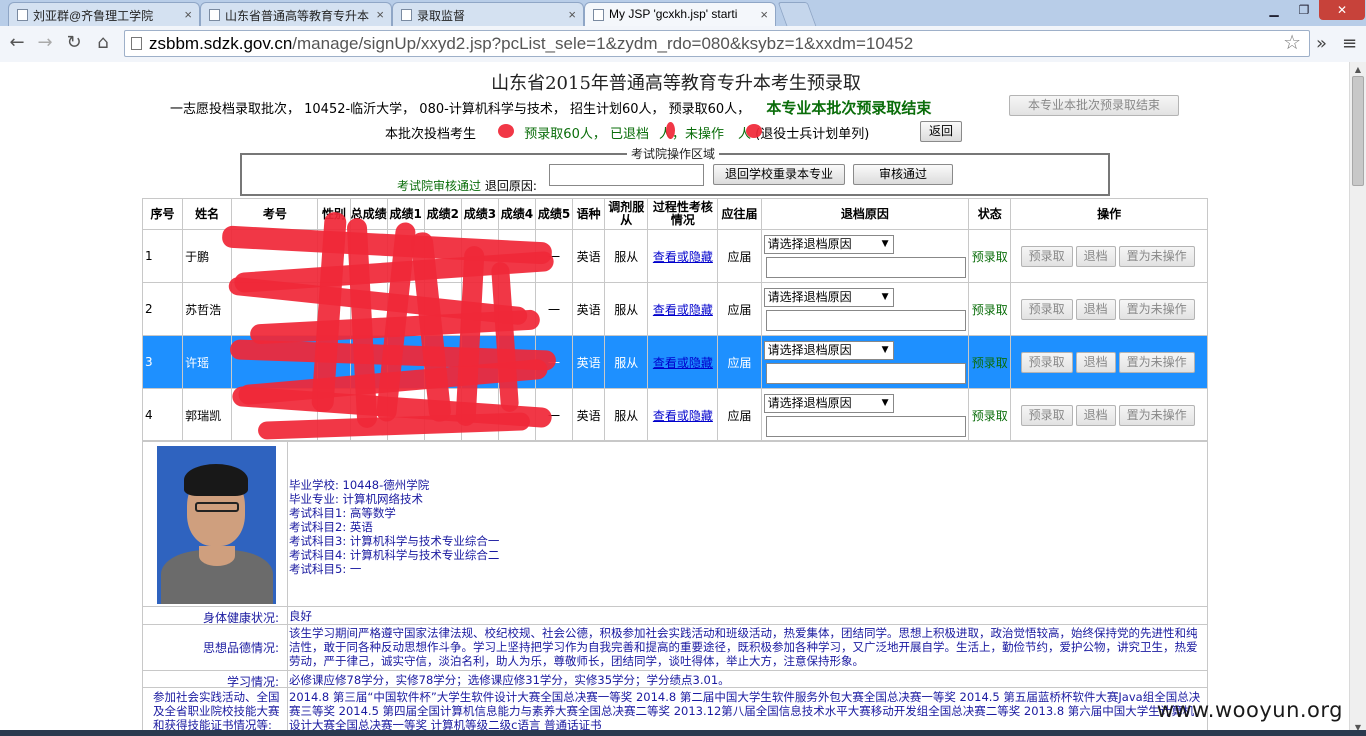  I want to click on approve-button: 审核通过, so click(903, 174).